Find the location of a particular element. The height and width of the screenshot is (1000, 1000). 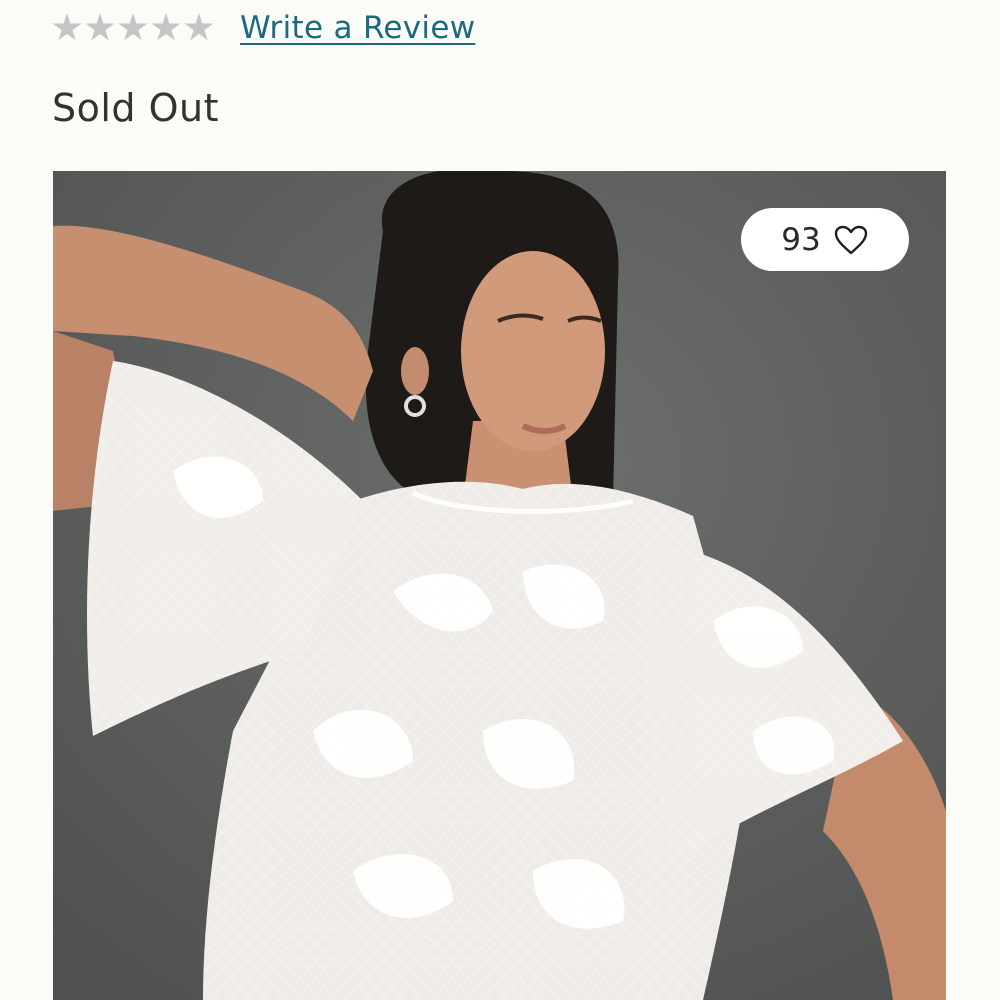

favorite-count: 93 is located at coordinates (801, 239).